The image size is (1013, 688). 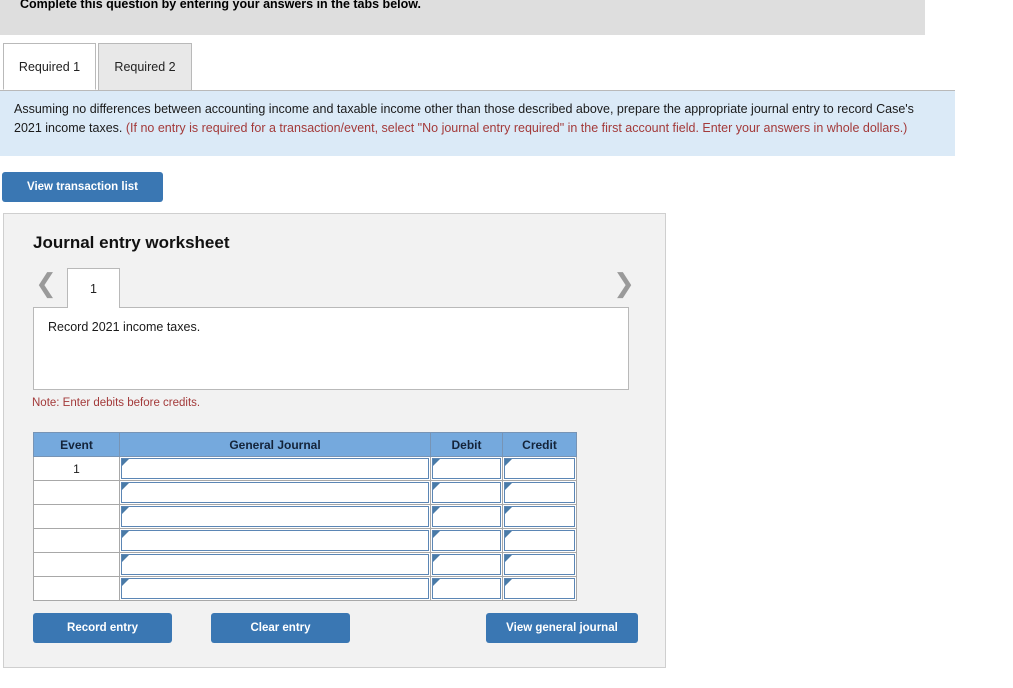 I want to click on view-general-journal-label: View general journal, so click(x=562, y=628).